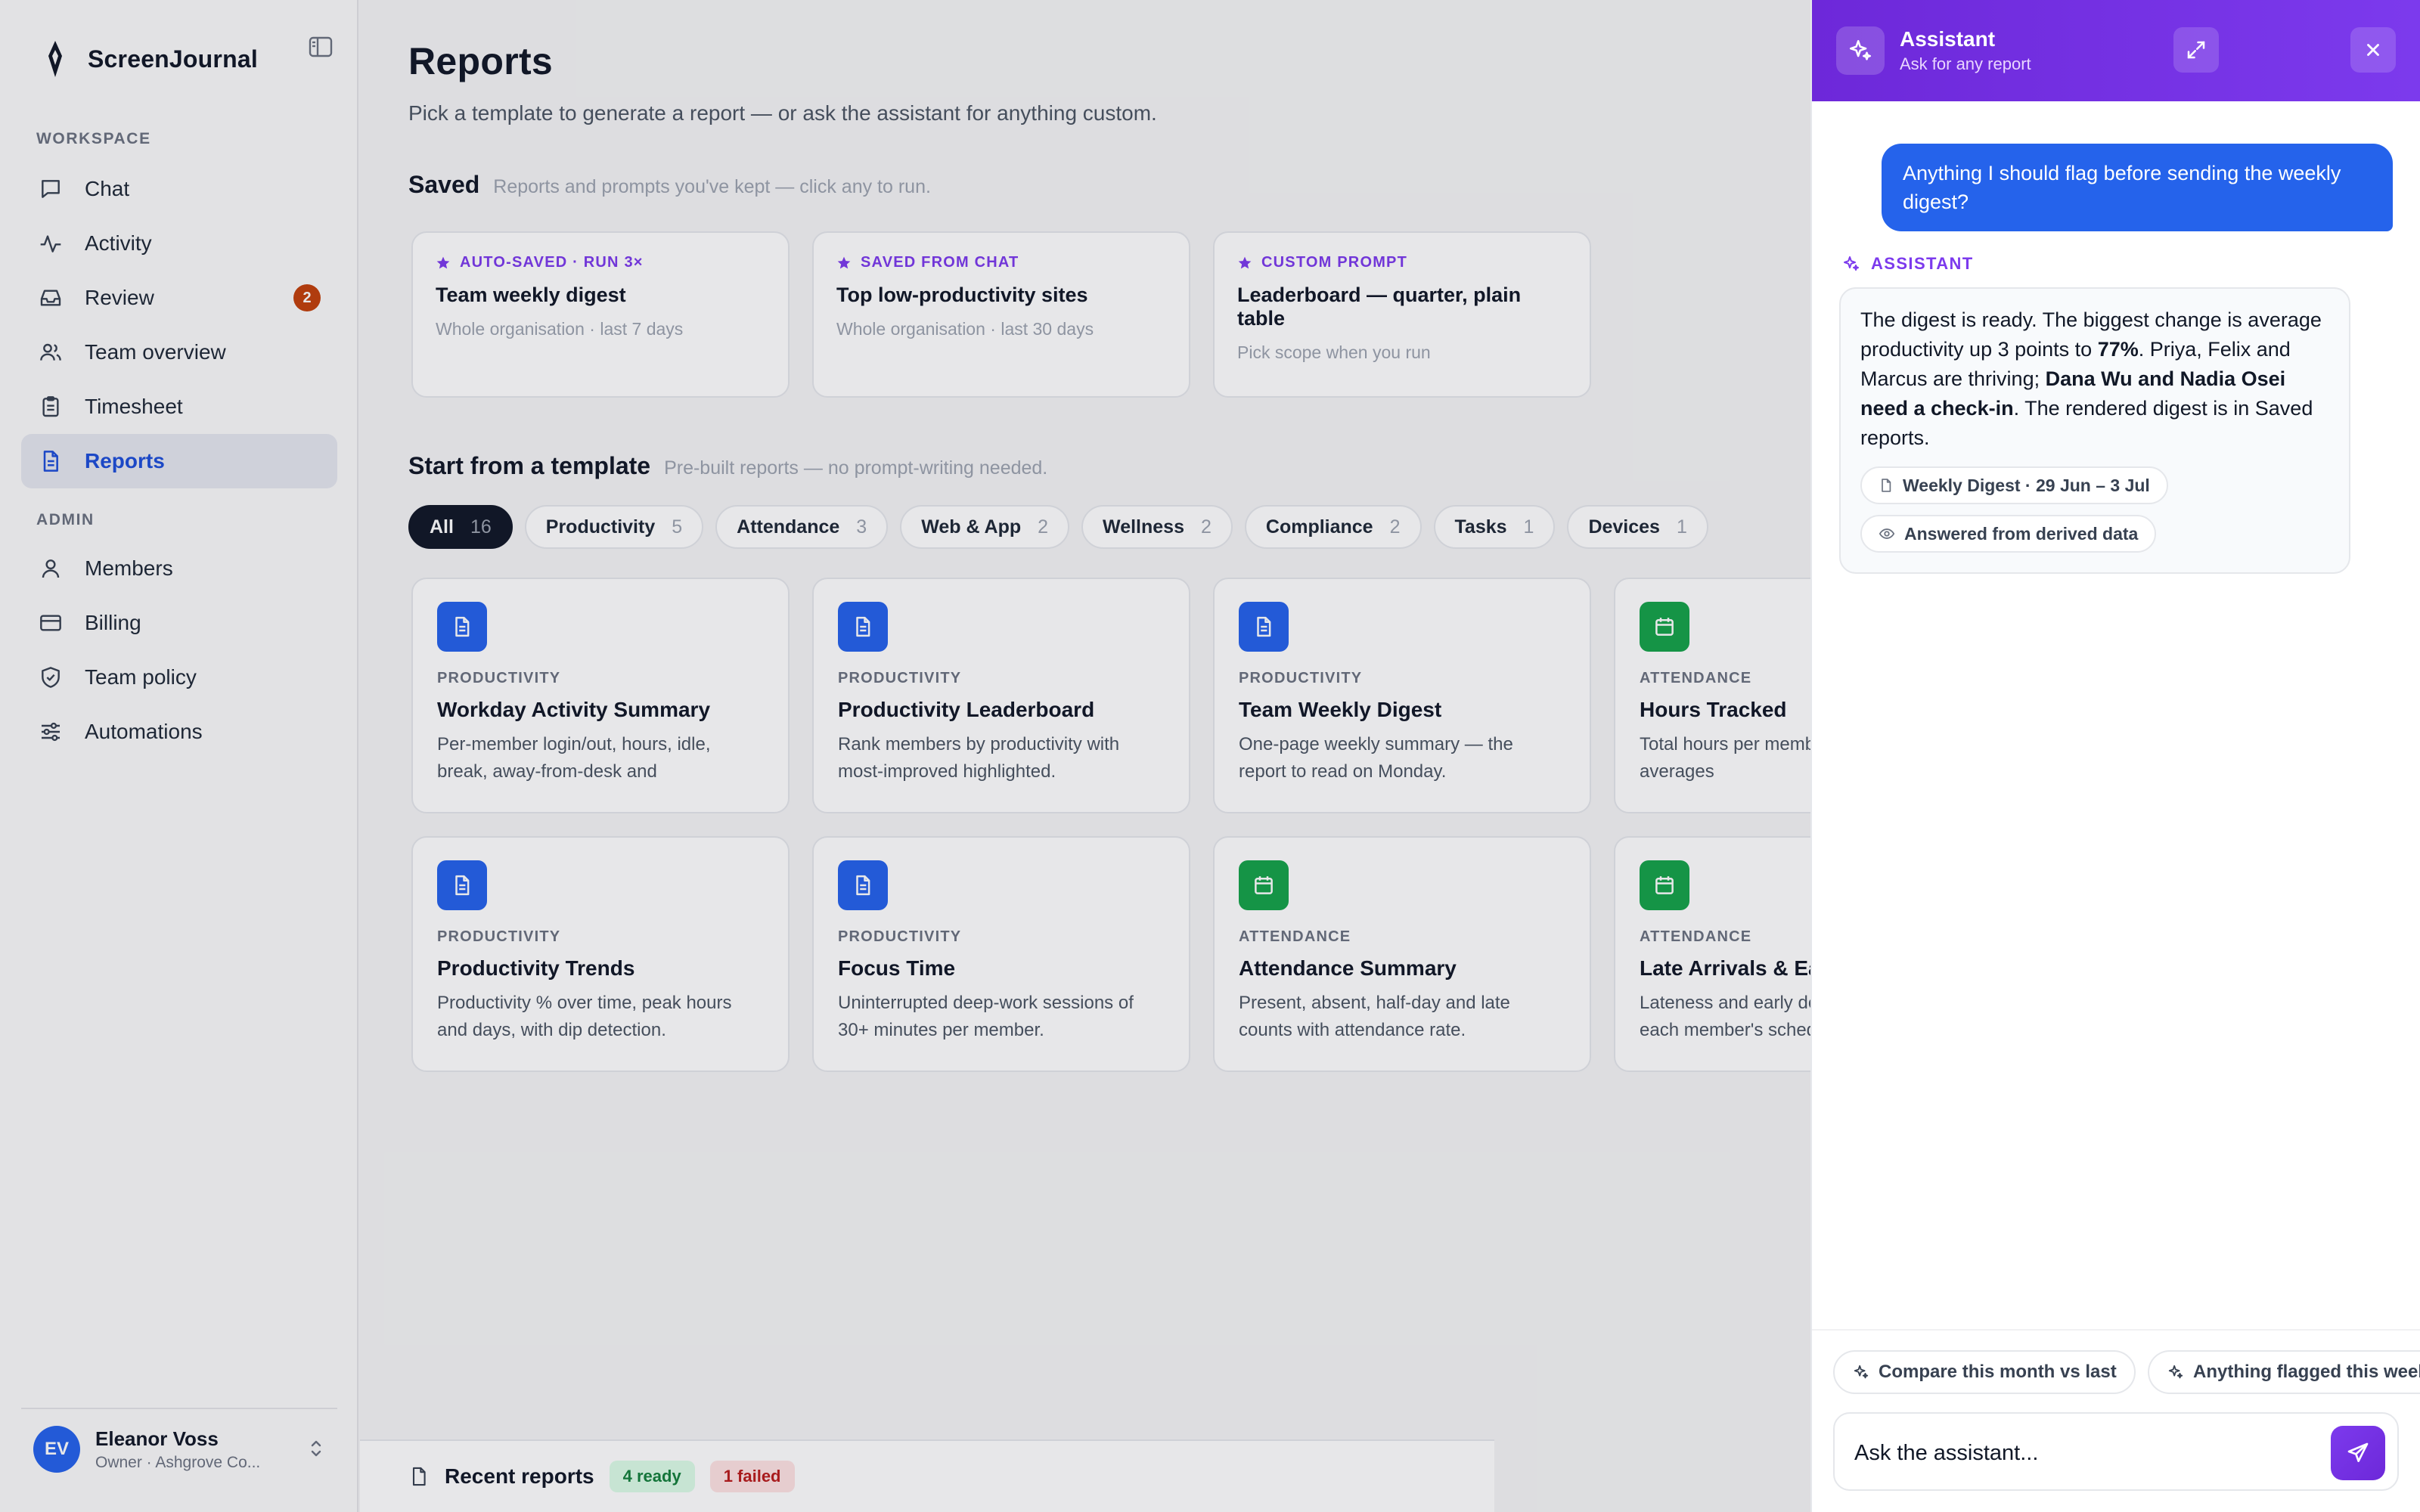 Image resolution: width=2420 pixels, height=1512 pixels. I want to click on composer, so click(2116, 1452).